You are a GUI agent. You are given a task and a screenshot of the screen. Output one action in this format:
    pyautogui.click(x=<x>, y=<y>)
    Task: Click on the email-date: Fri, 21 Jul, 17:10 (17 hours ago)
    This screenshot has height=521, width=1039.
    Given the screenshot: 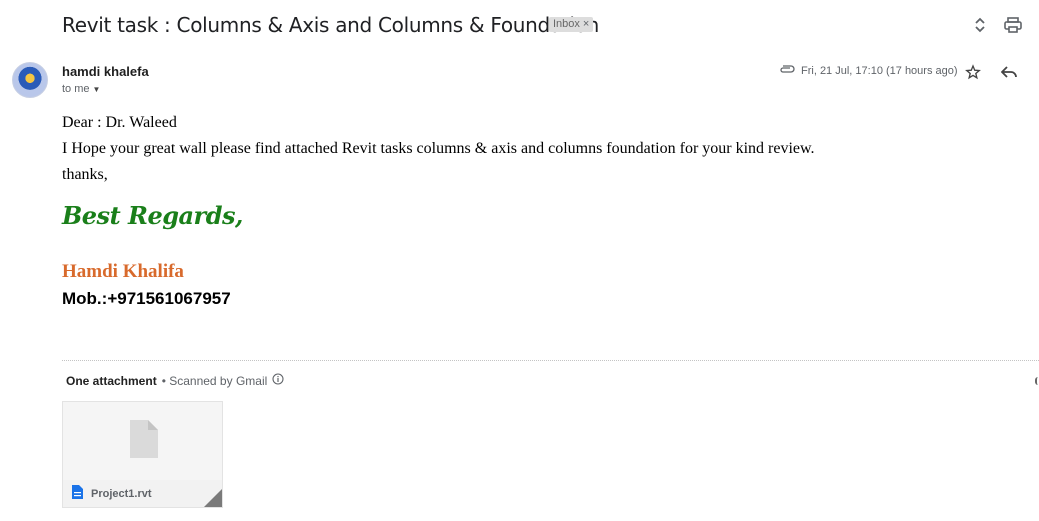 What is the action you would take?
    pyautogui.click(x=879, y=70)
    